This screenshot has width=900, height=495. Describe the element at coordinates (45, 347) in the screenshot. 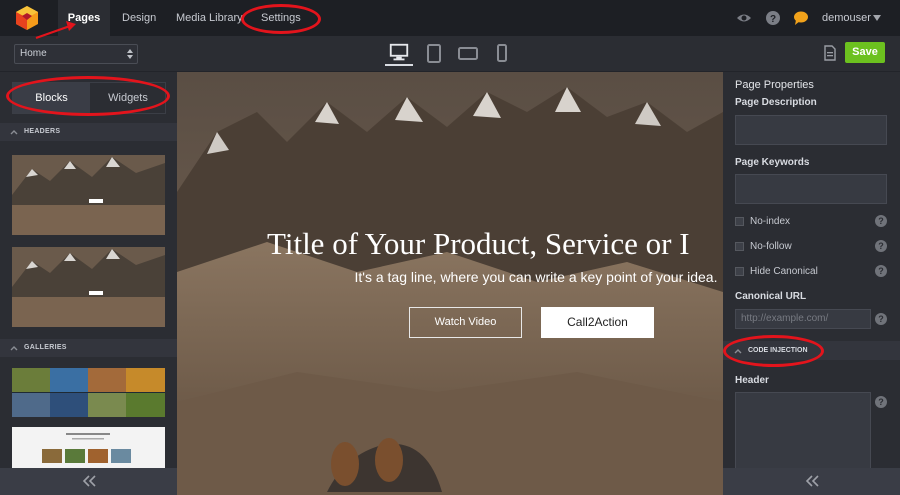

I see `section-title: GALLERIES` at that location.